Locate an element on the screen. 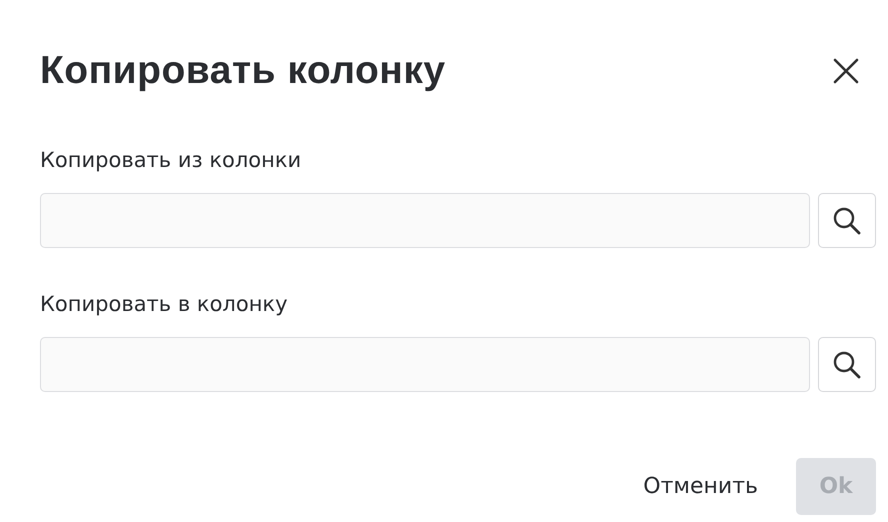 Image resolution: width=888 pixels, height=522 pixels. dialog-title: Копировать колонку is located at coordinates (243, 71).